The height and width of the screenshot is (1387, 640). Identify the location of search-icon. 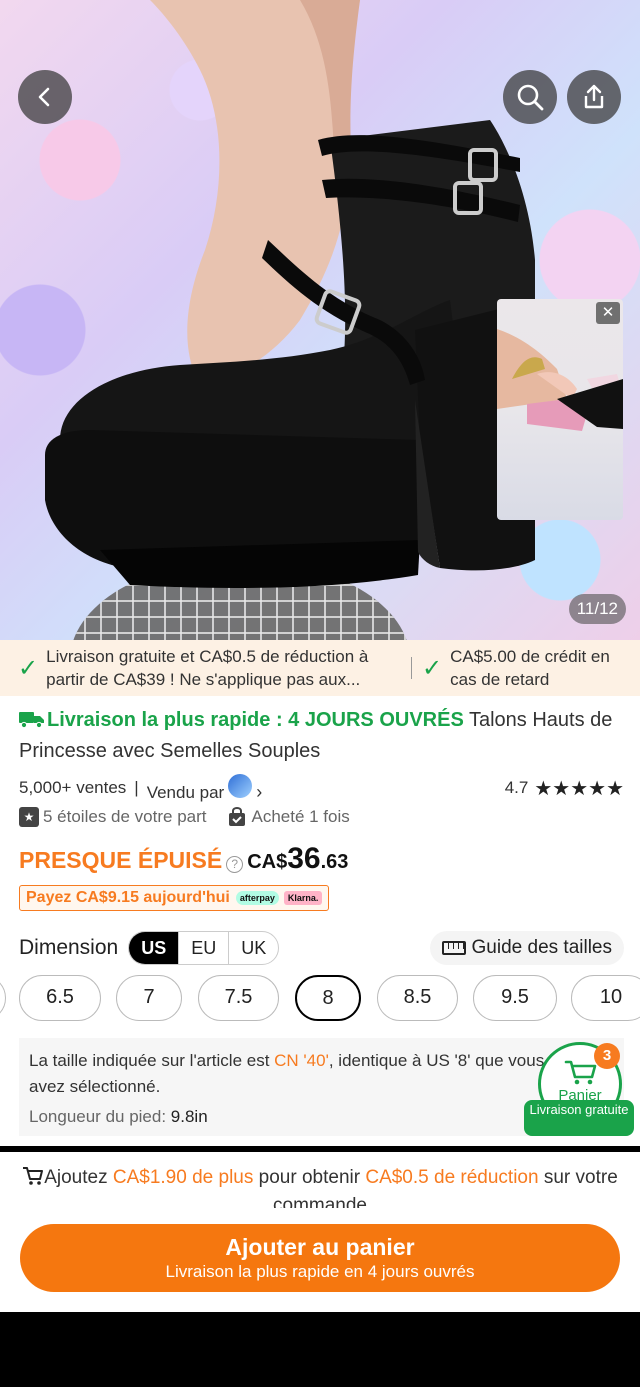
(530, 97).